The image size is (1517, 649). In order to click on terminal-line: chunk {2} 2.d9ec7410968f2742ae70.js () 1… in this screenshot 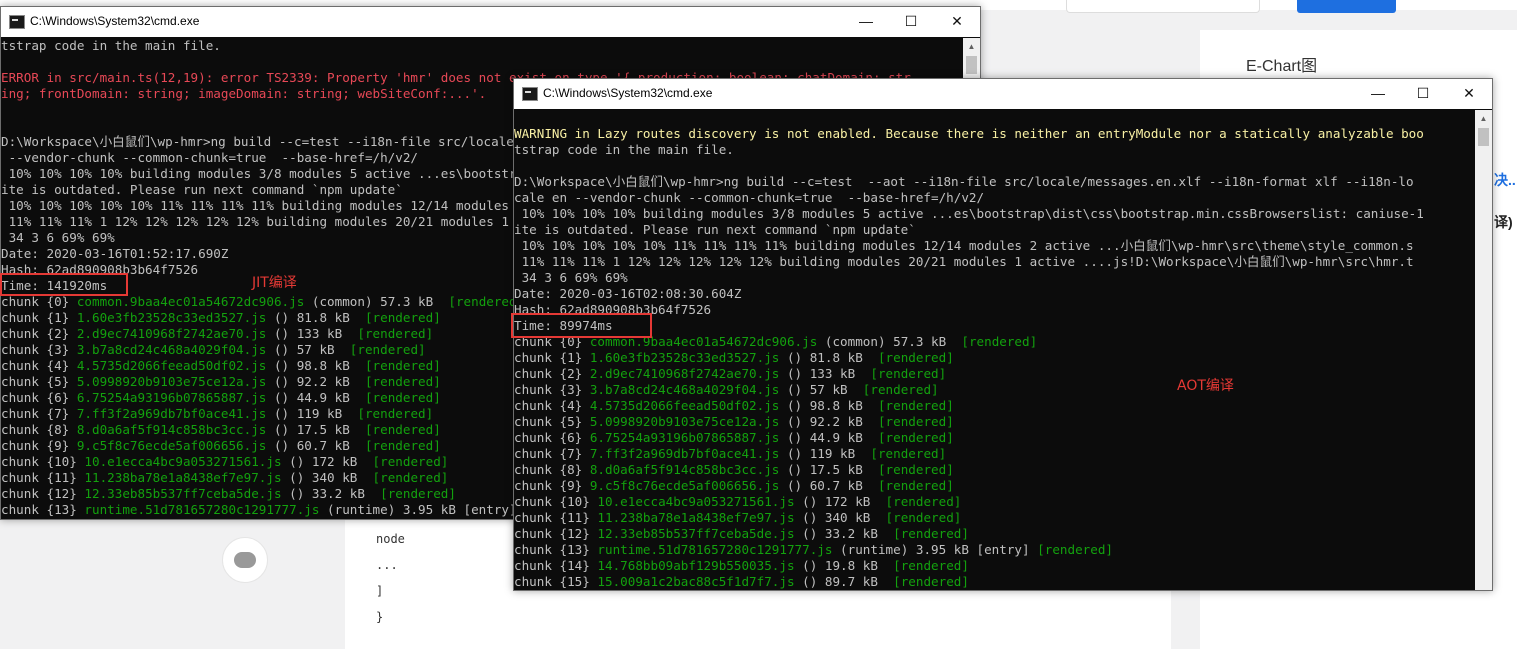, I will do `click(730, 373)`.